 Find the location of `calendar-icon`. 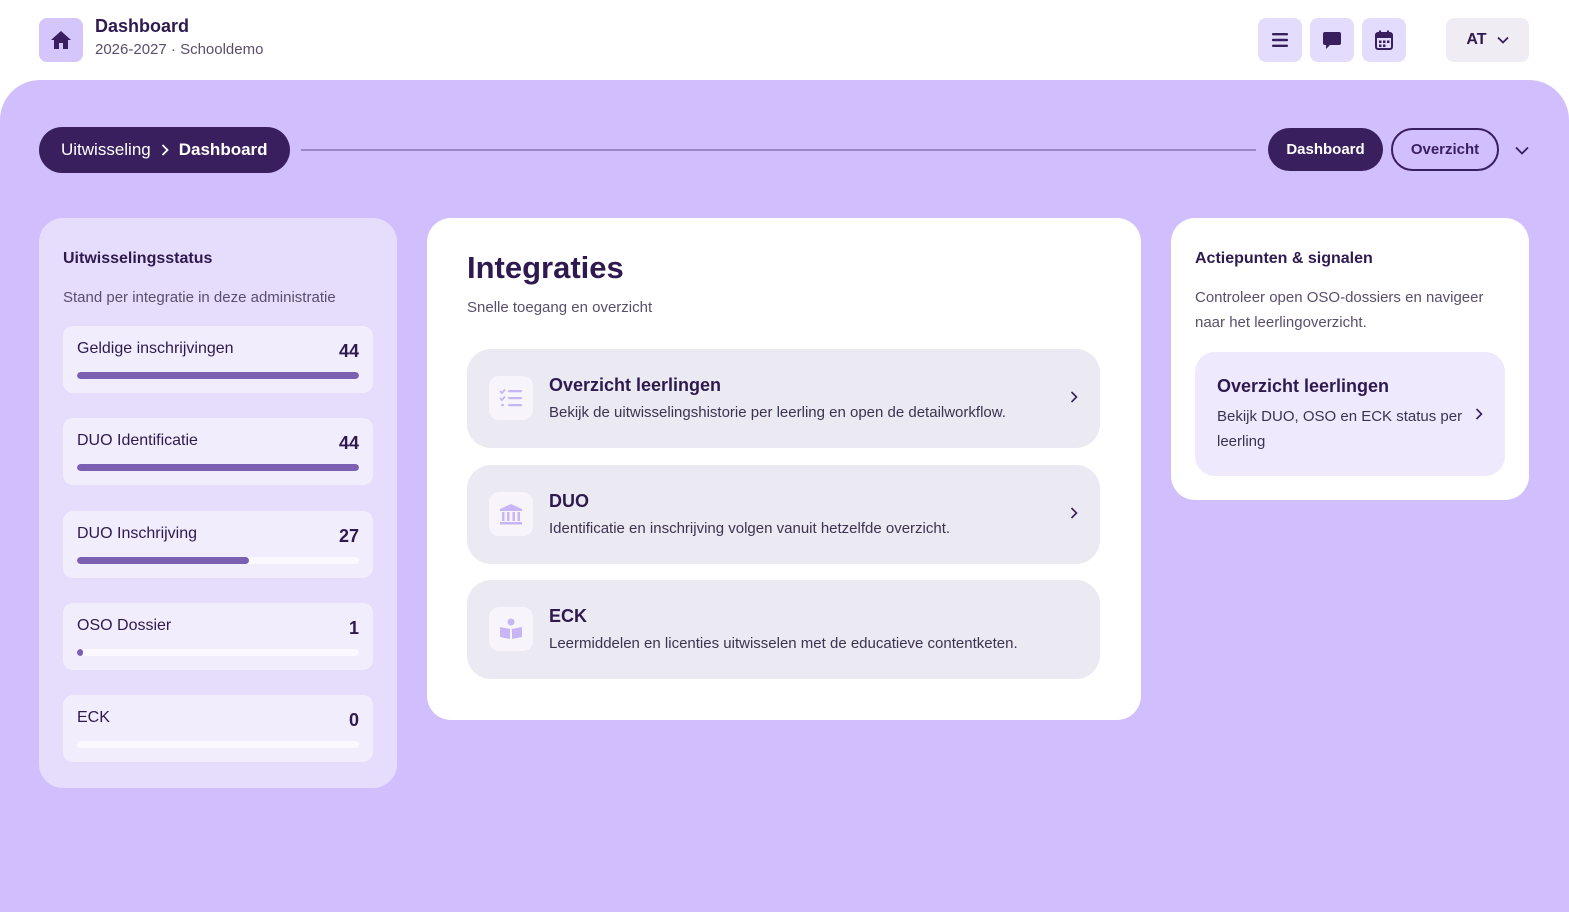

calendar-icon is located at coordinates (1384, 40).